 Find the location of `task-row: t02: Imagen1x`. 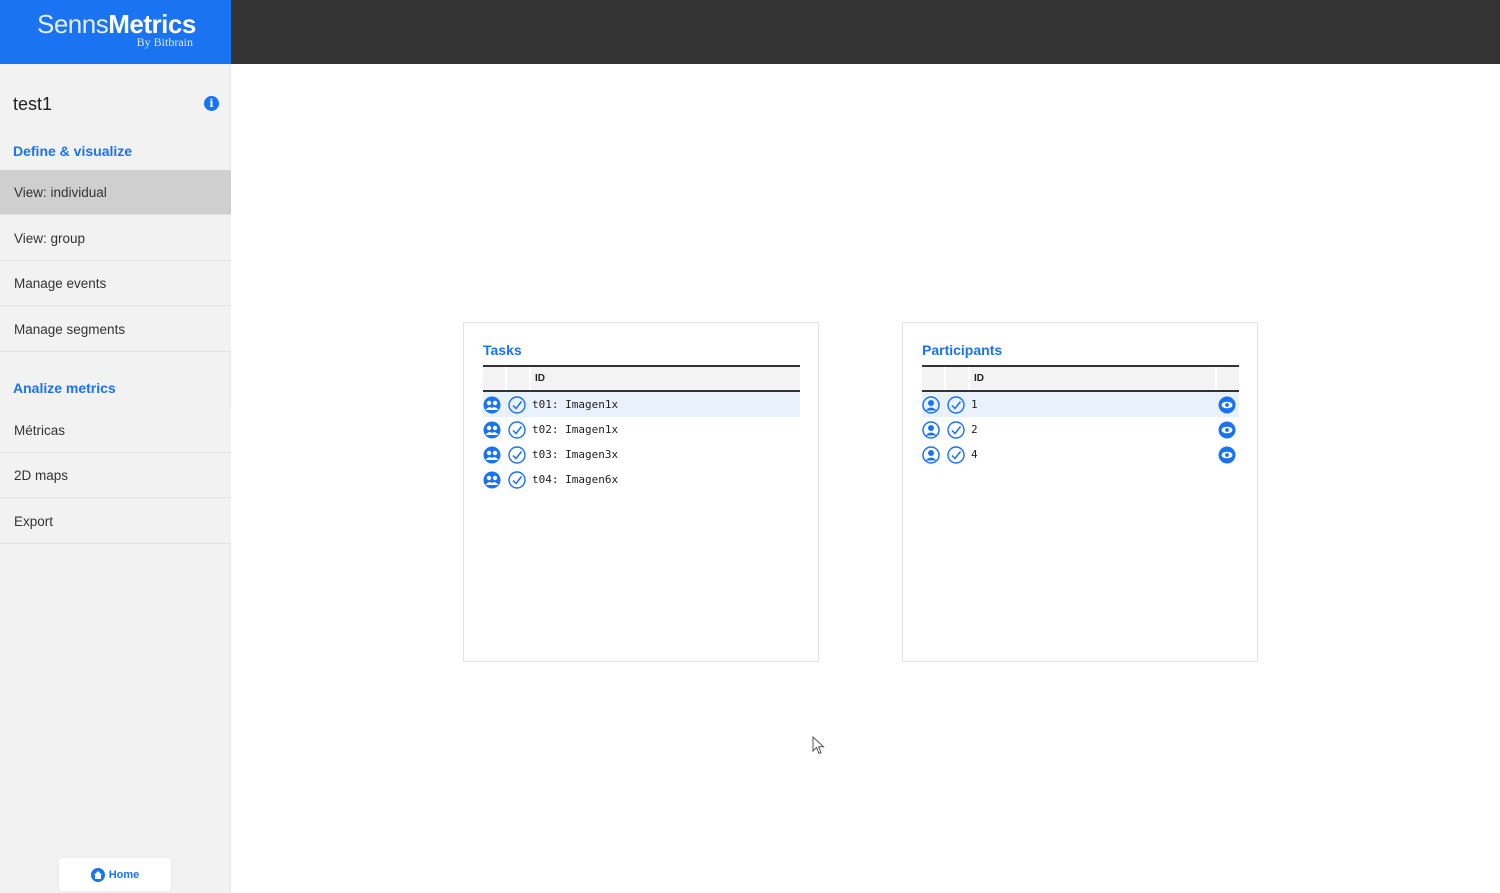

task-row: t02: Imagen1x is located at coordinates (641, 429).